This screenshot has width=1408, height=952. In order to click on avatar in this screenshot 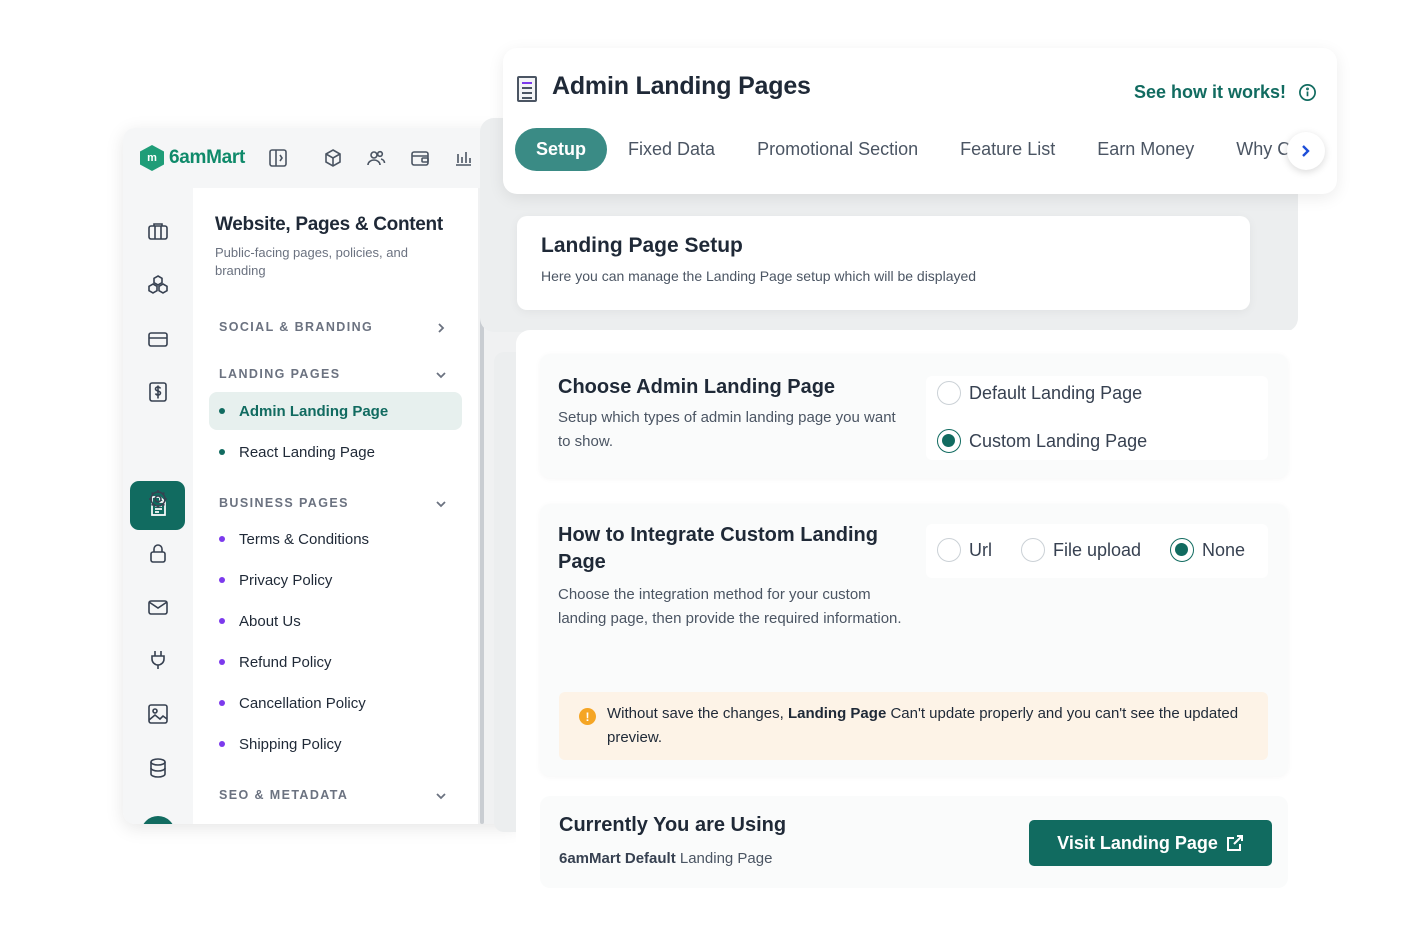, I will do `click(158, 820)`.